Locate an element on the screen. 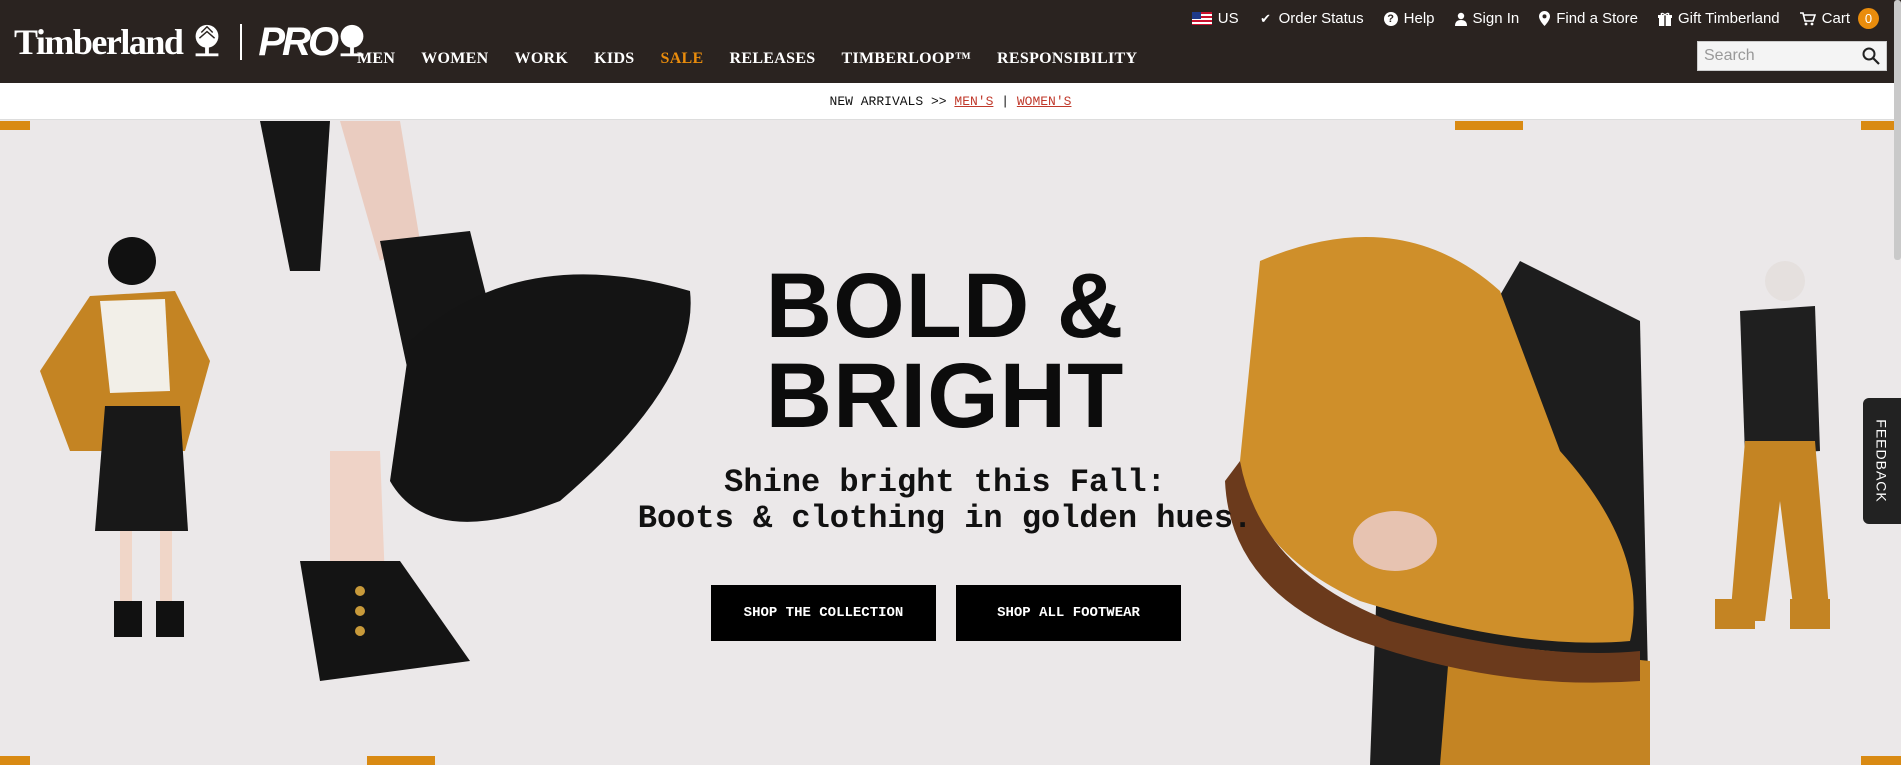 This screenshot has width=1901, height=765. search-icon is located at coordinates (1871, 56).